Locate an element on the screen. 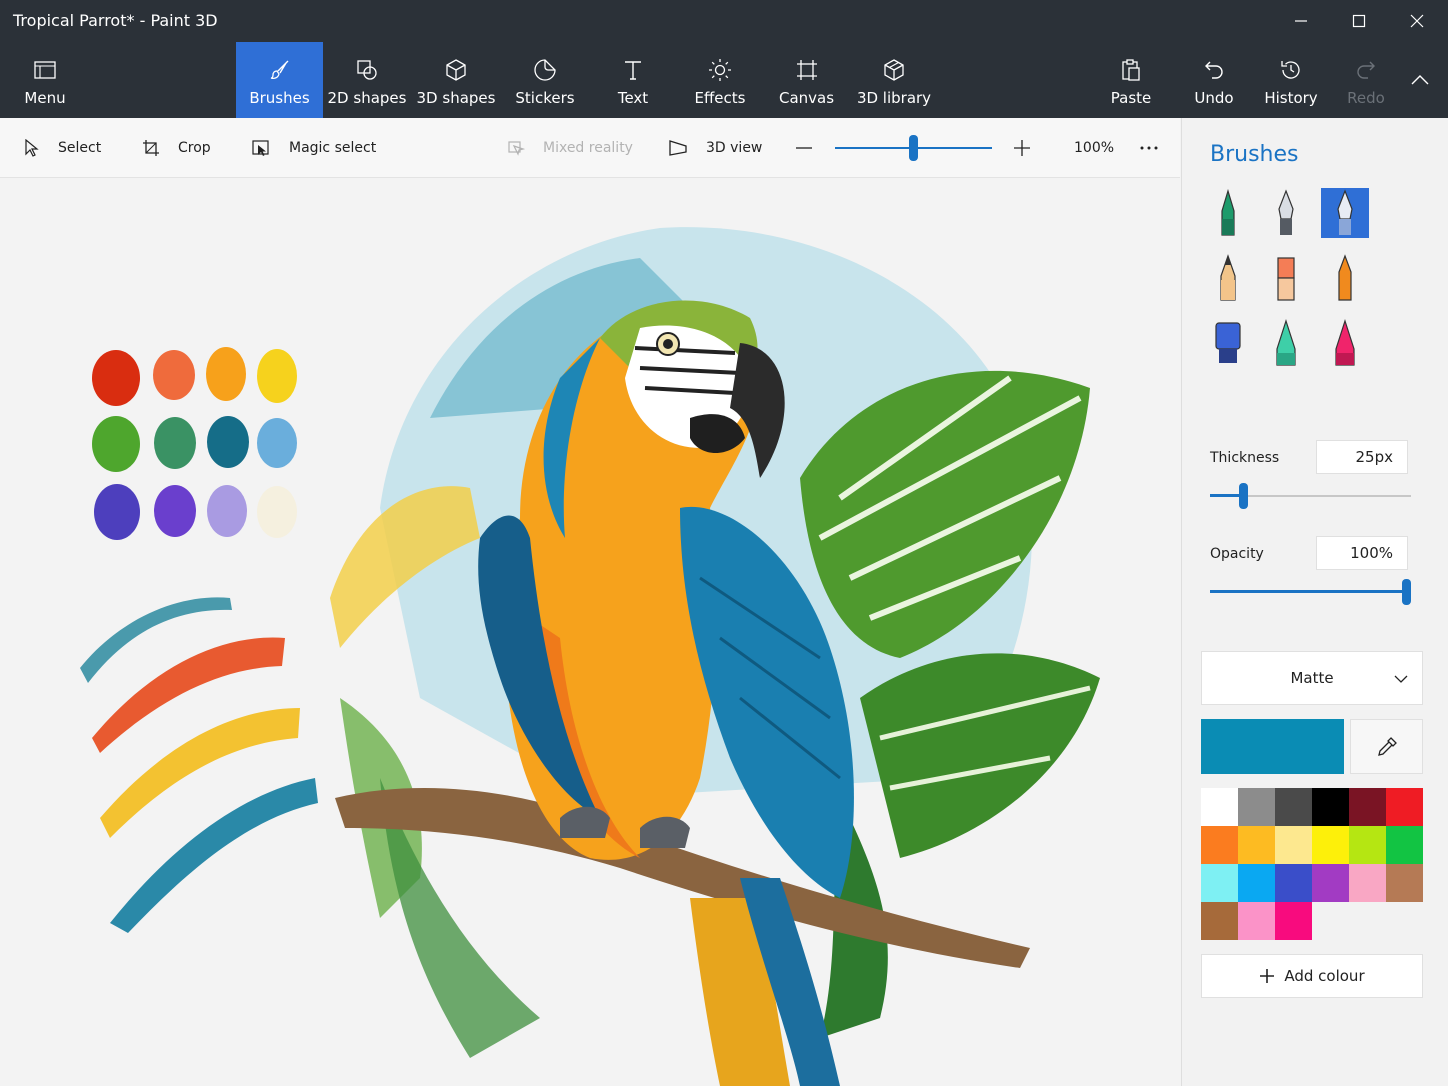 This screenshot has width=1448, height=1086. crop-label: Crop is located at coordinates (194, 147).